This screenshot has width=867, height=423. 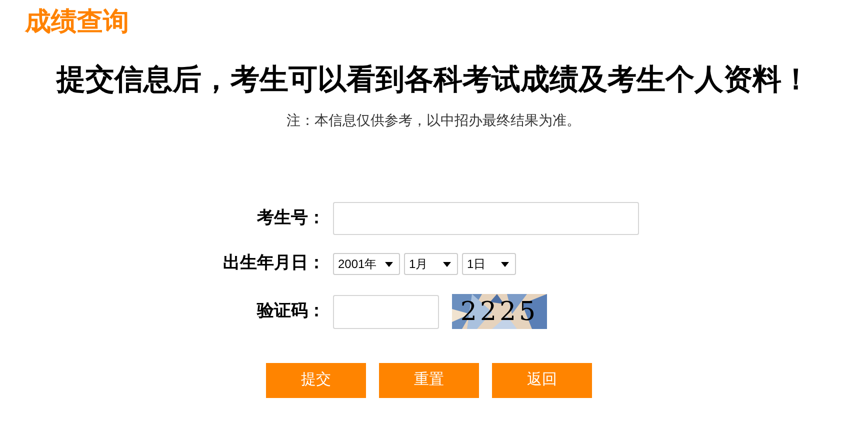 What do you see at coordinates (489, 264) in the screenshot?
I see `date-select: 1日` at bounding box center [489, 264].